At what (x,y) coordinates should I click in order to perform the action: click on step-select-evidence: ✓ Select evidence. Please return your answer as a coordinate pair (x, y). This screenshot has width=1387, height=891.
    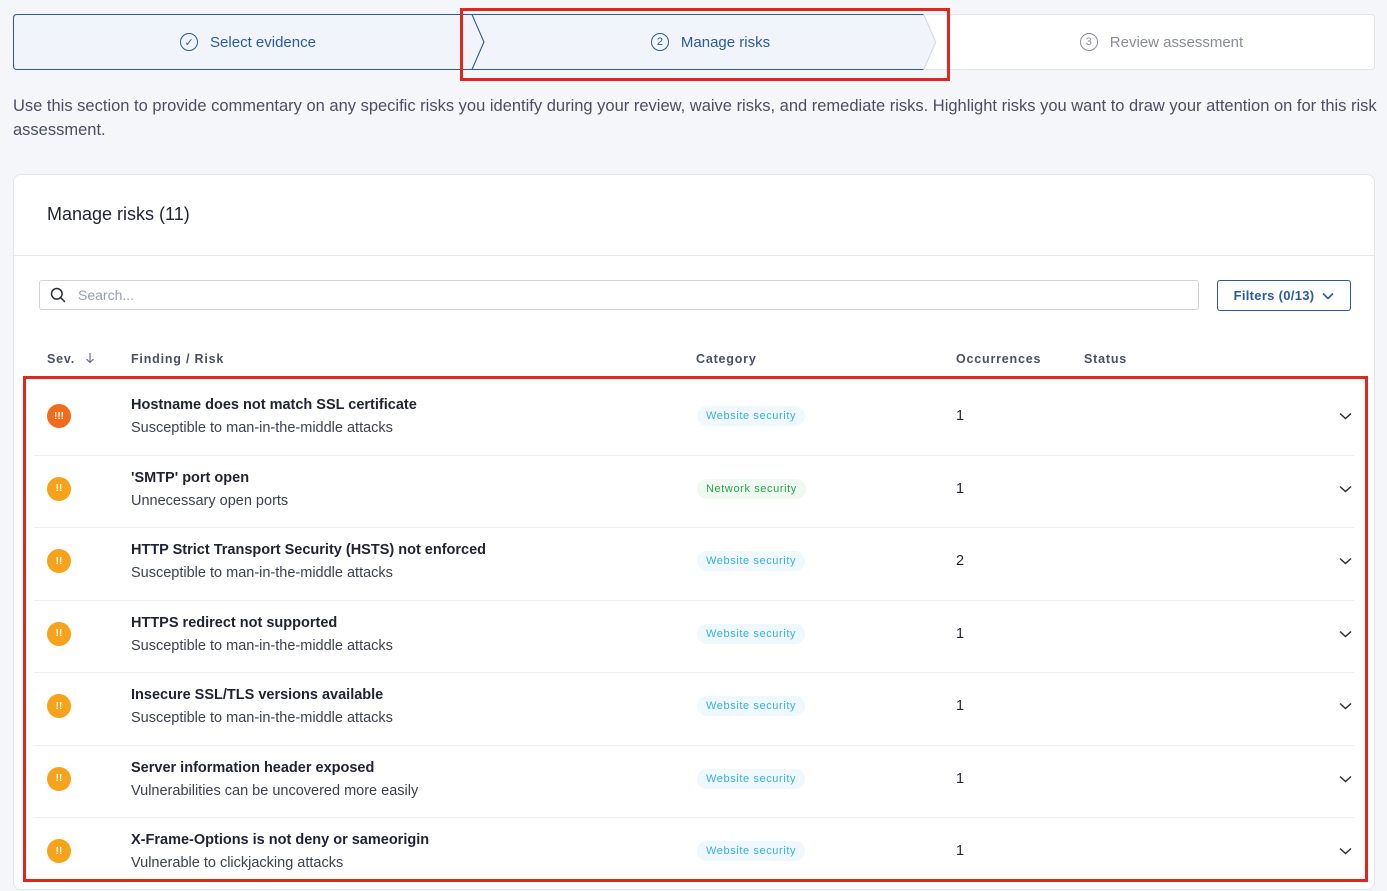
    Looking at the image, I should click on (248, 42).